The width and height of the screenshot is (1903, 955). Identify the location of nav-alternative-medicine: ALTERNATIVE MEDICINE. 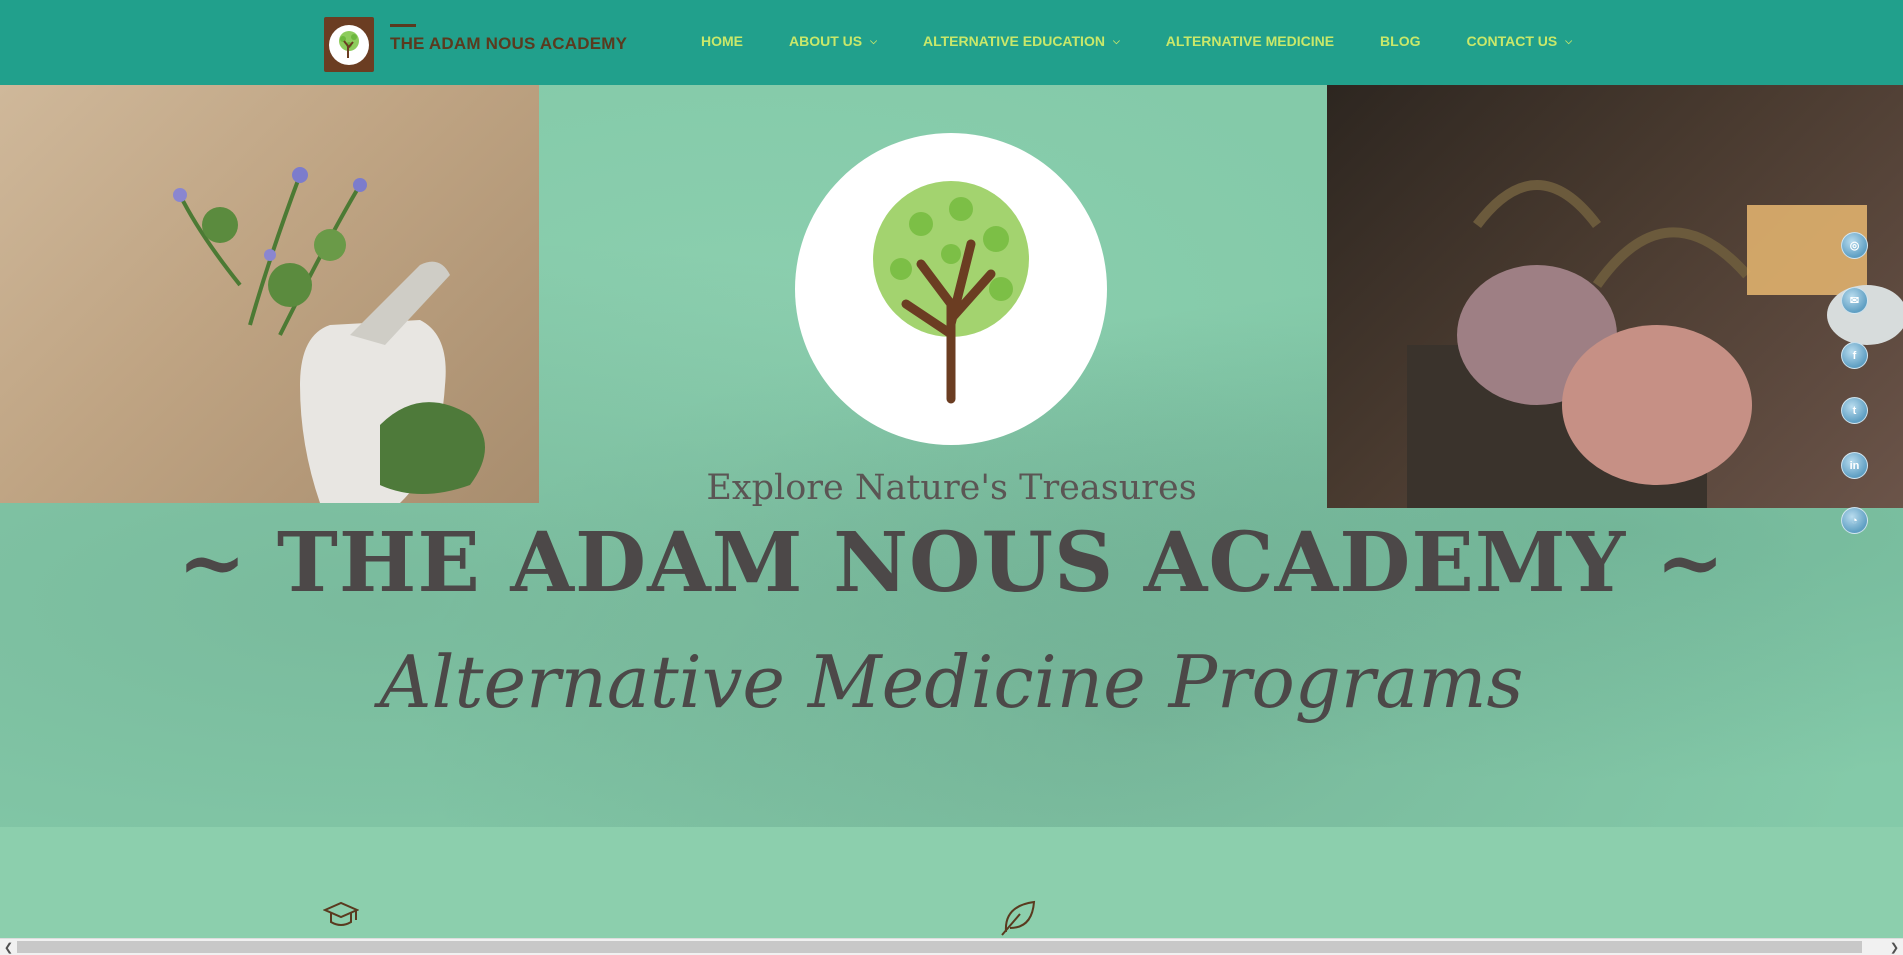
(1250, 41).